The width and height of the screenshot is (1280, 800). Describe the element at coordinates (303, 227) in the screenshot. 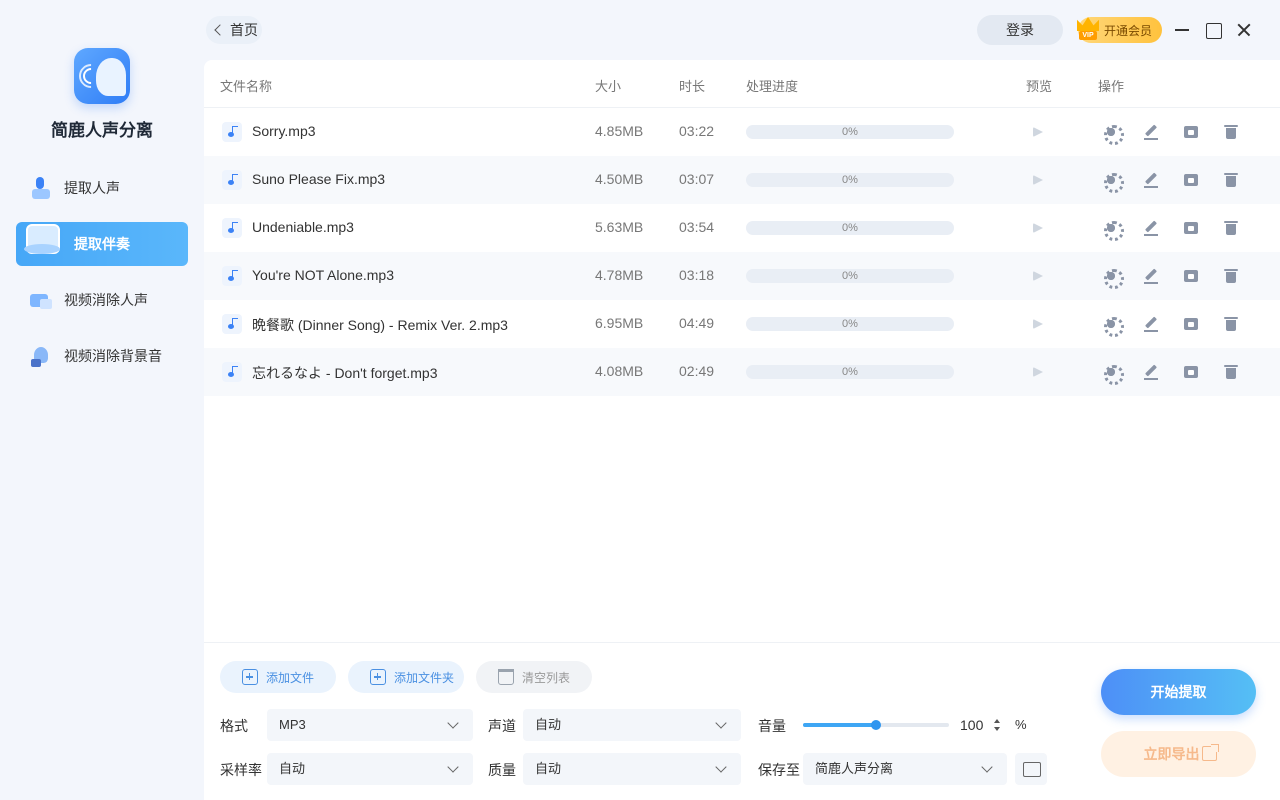

I see `file-name: Undeniable.mp3` at that location.